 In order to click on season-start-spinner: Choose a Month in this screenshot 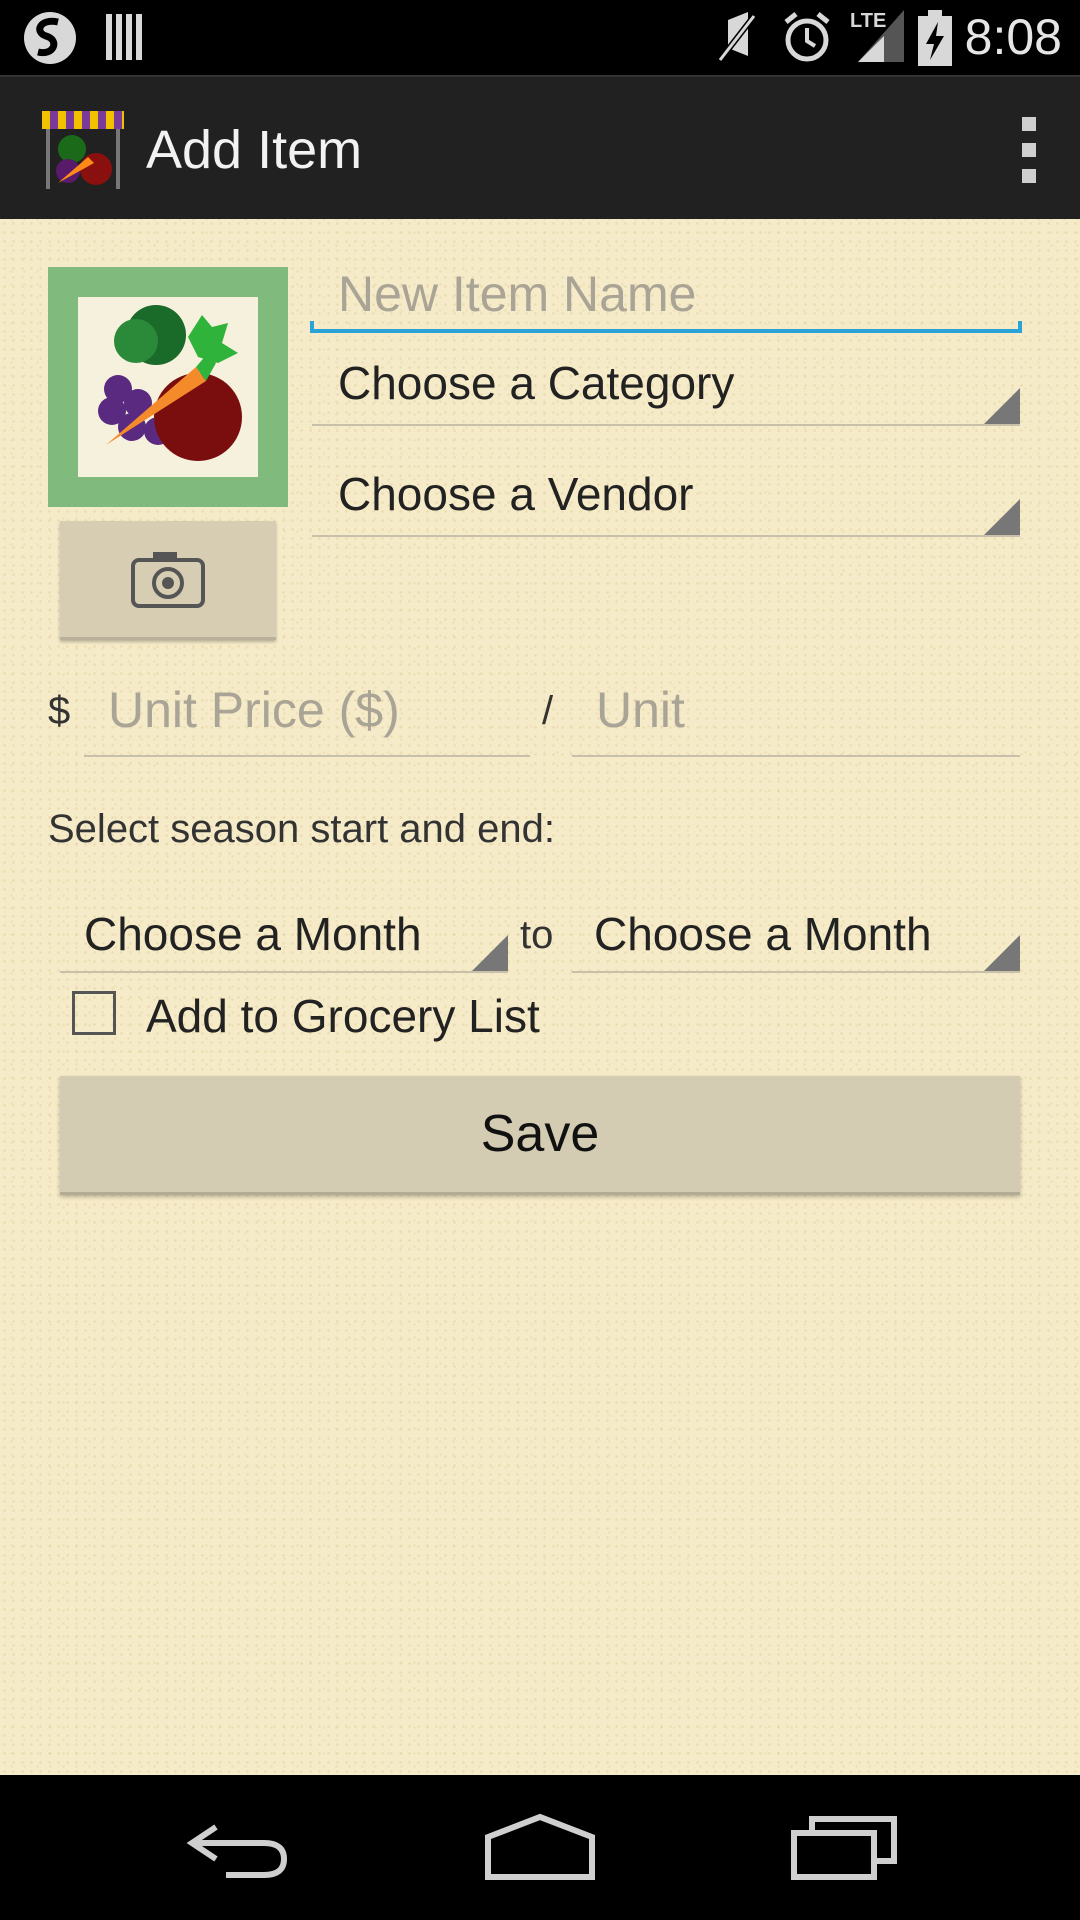, I will do `click(284, 928)`.